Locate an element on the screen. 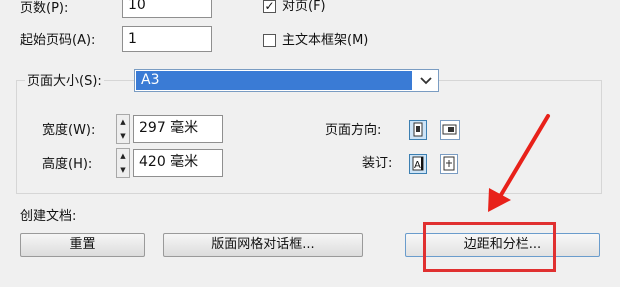 Image resolution: width=620 pixels, height=287 pixels. left-binding-icon: A is located at coordinates (418, 163).